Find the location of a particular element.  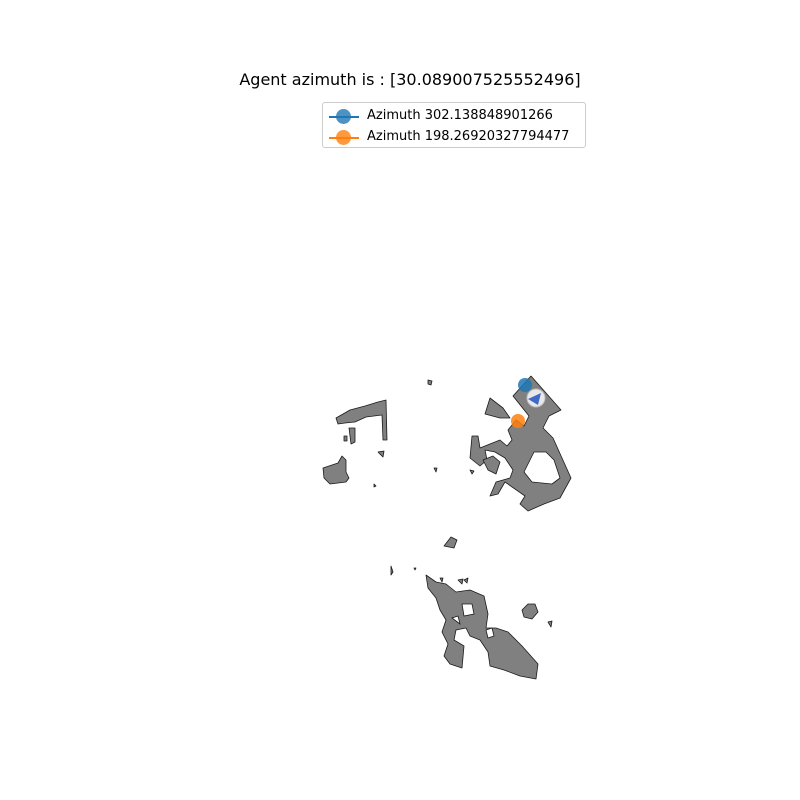

map-region-bottom-speck is located at coordinates (550, 624).